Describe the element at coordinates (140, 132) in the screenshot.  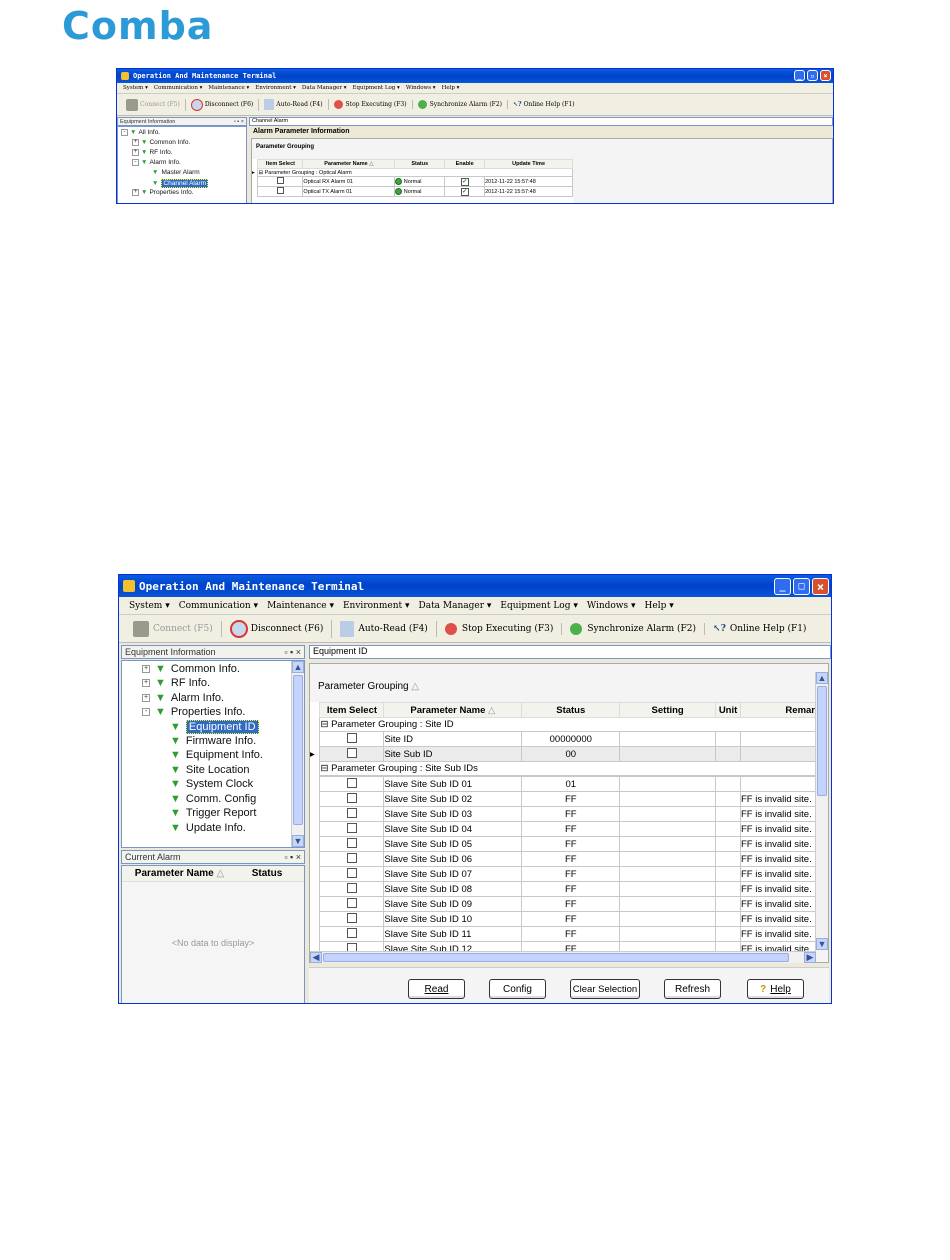
I see `tree-all-info: - ▼ All Info.` at that location.